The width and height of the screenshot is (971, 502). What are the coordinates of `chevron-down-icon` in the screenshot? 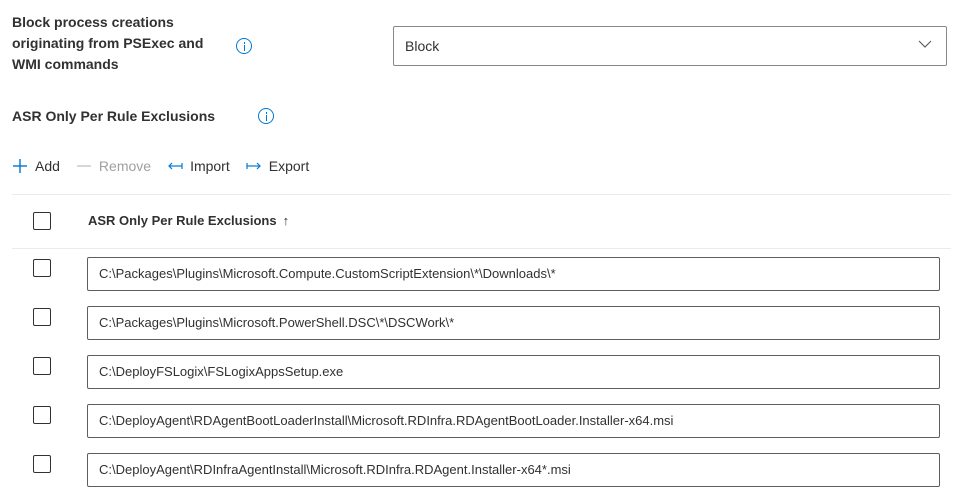 It's located at (925, 44).